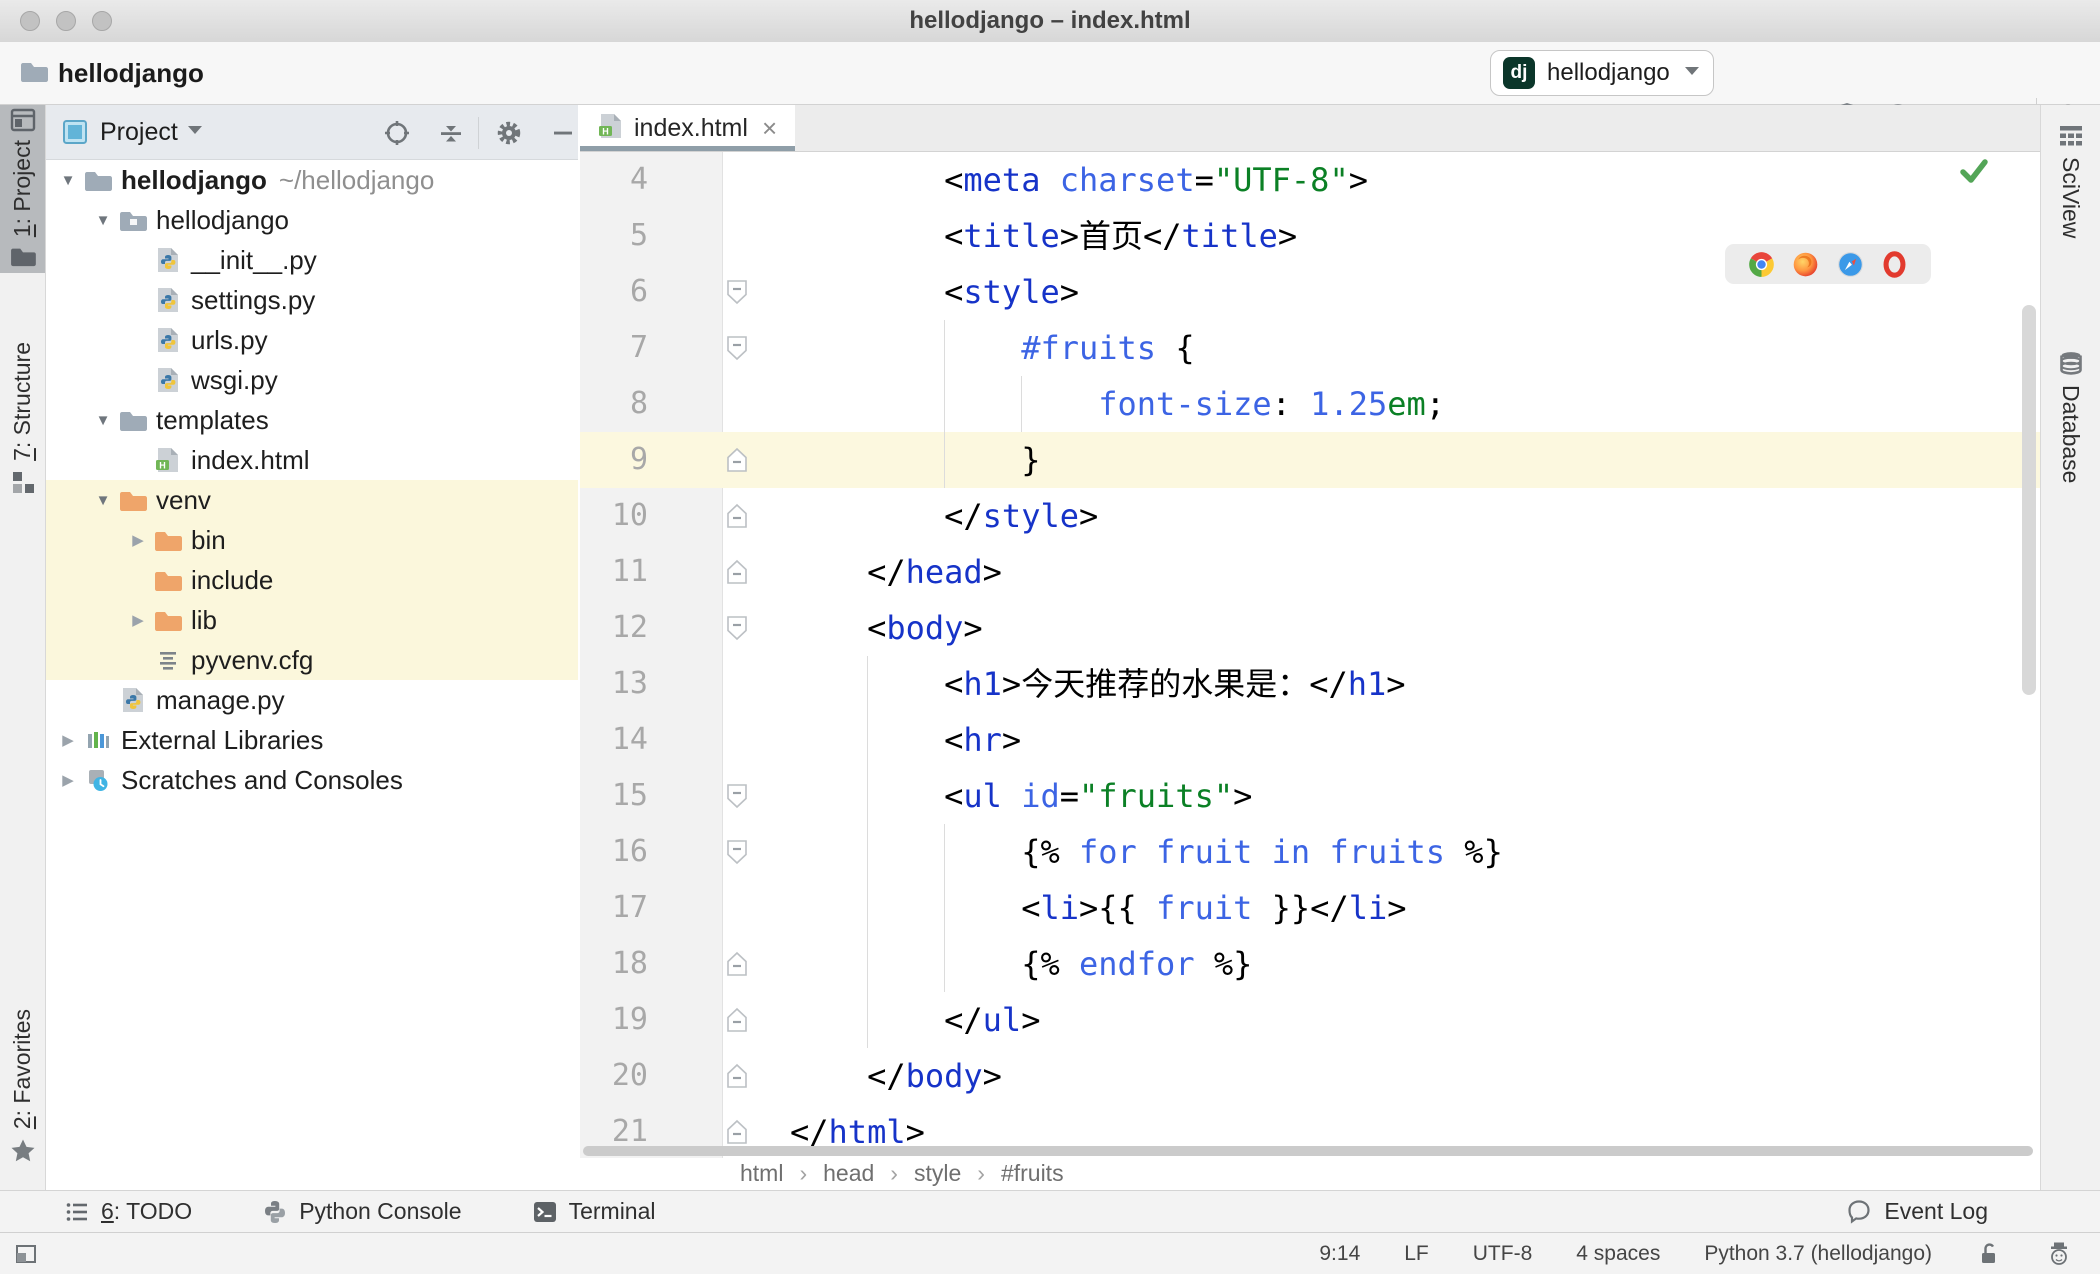  I want to click on tool-strip-button-favorites: 2: Favorites, so click(22, 1077).